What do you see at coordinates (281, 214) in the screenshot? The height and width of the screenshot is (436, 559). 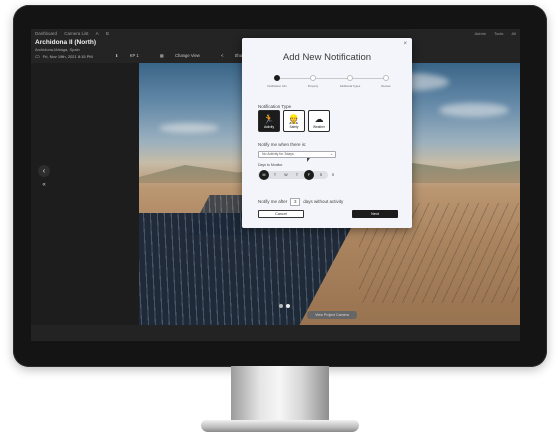 I see `cancel-button: Cancel` at bounding box center [281, 214].